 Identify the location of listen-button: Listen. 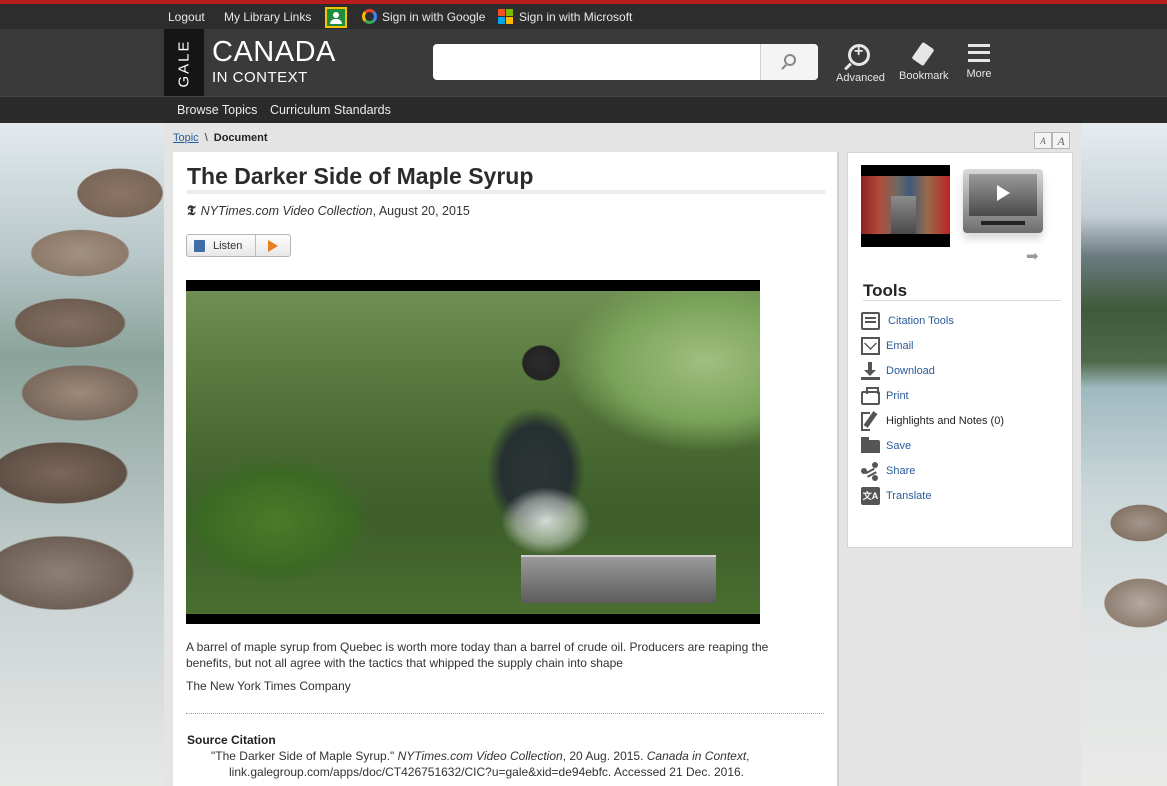
(238, 245).